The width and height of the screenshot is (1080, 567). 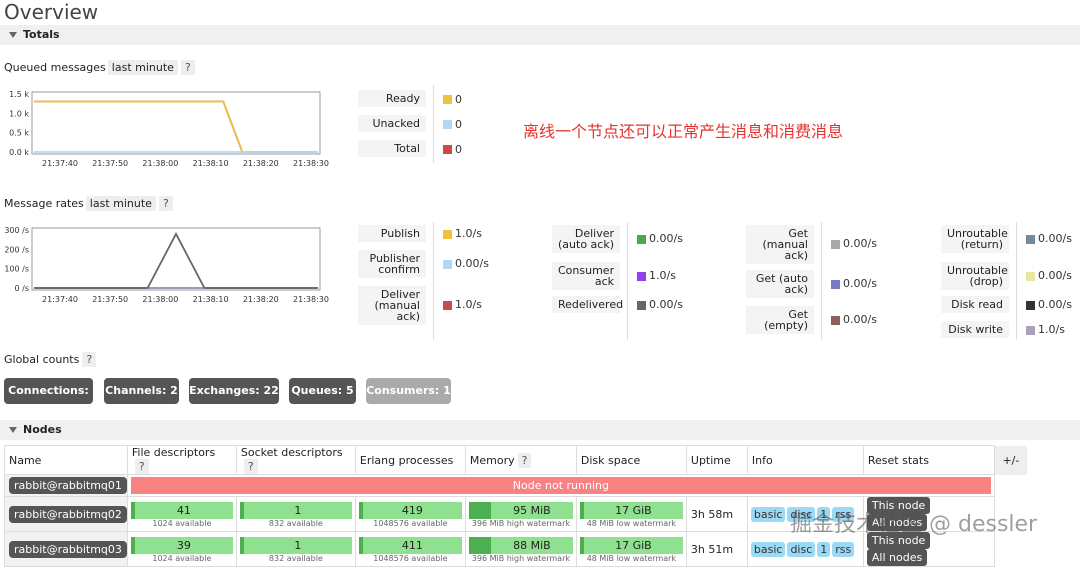 What do you see at coordinates (843, 549) in the screenshot?
I see `info-rss-tag: rss` at bounding box center [843, 549].